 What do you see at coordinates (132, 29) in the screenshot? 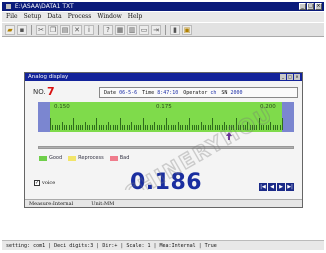
I see `table-icon: ▥` at bounding box center [132, 29].